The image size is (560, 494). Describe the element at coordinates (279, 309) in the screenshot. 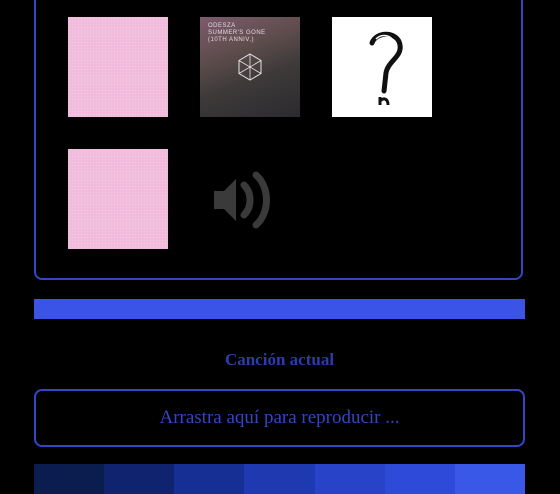

I see `playback-progress-bar` at that location.